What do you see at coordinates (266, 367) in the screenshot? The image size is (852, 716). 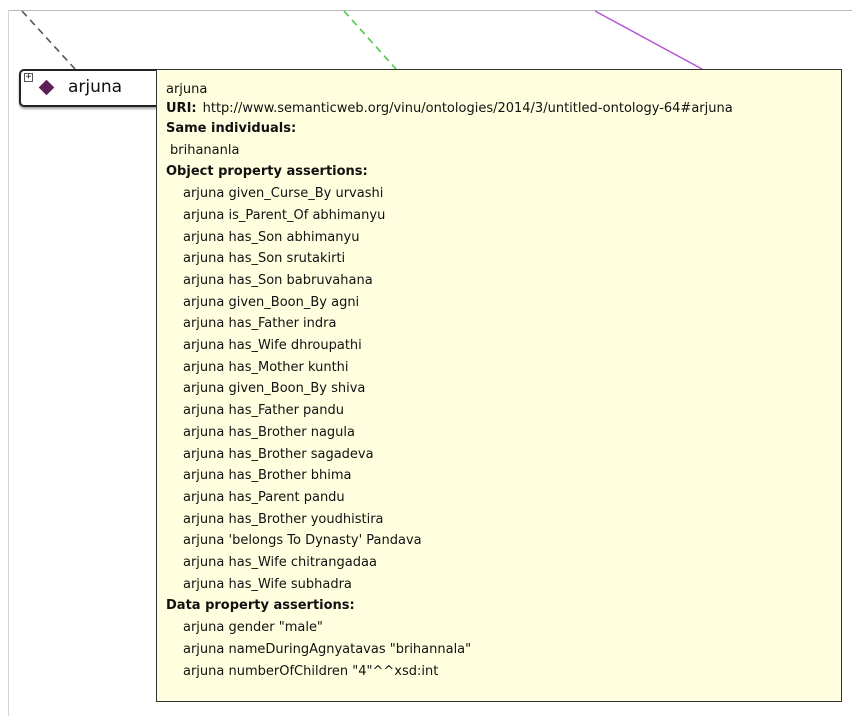 I see `object-property-assertion: arjuna has_Mother kunthi` at bounding box center [266, 367].